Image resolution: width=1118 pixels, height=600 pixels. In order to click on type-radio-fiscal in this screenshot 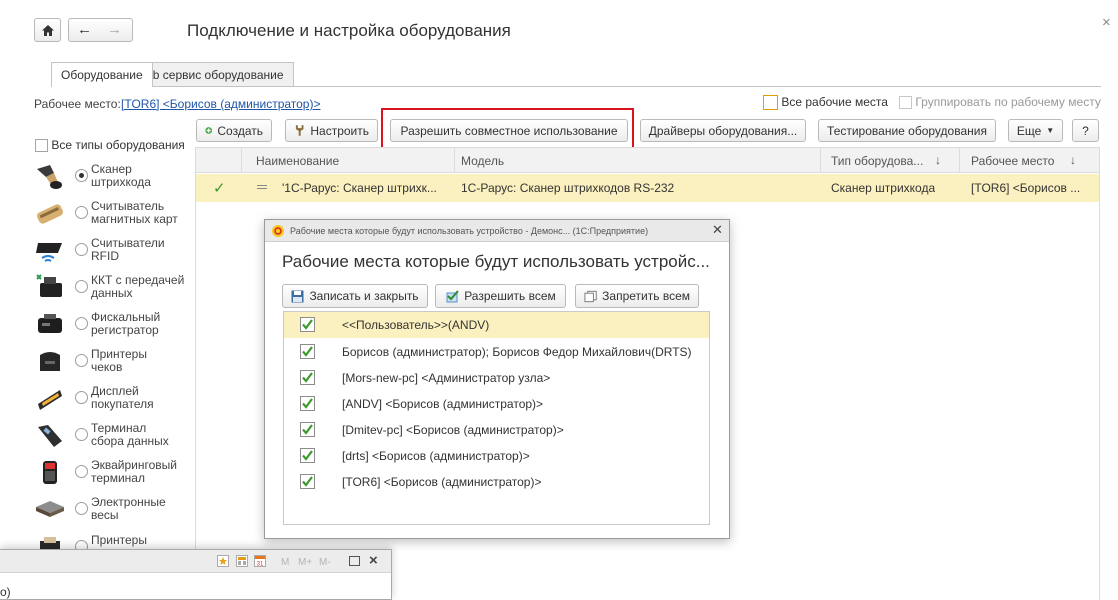, I will do `click(81, 323)`.